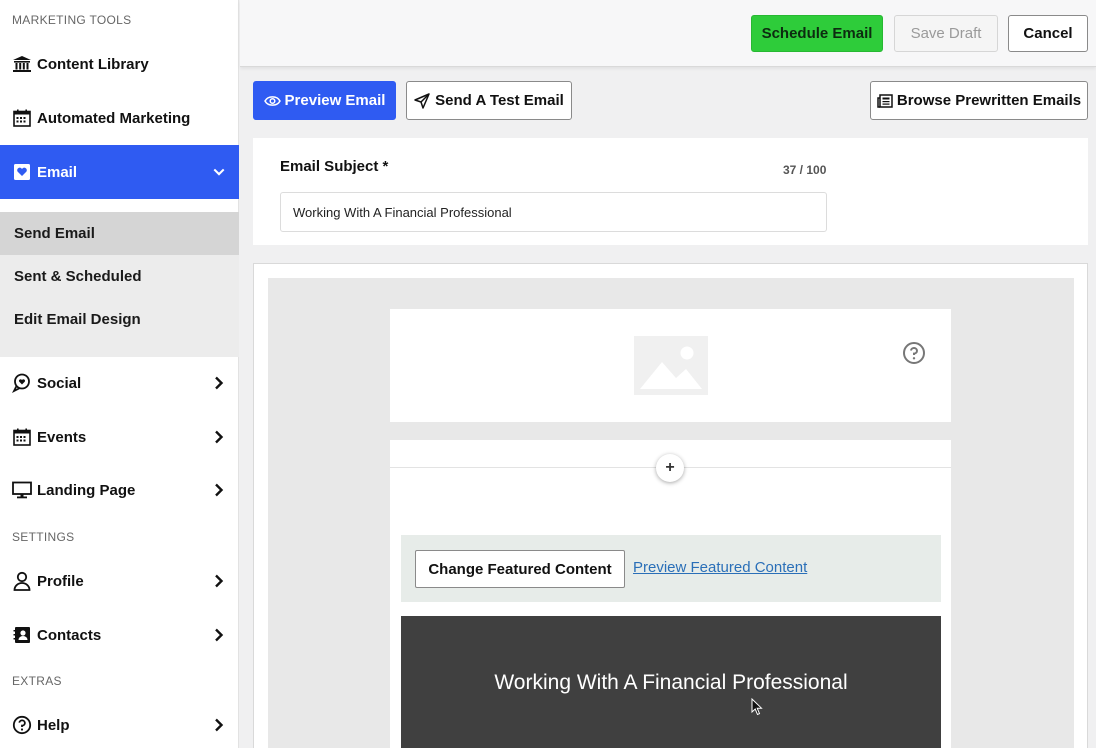 This screenshot has width=1096, height=748. Describe the element at coordinates (119, 635) in the screenshot. I see `sidebar-item-contacts: Contacts` at that location.